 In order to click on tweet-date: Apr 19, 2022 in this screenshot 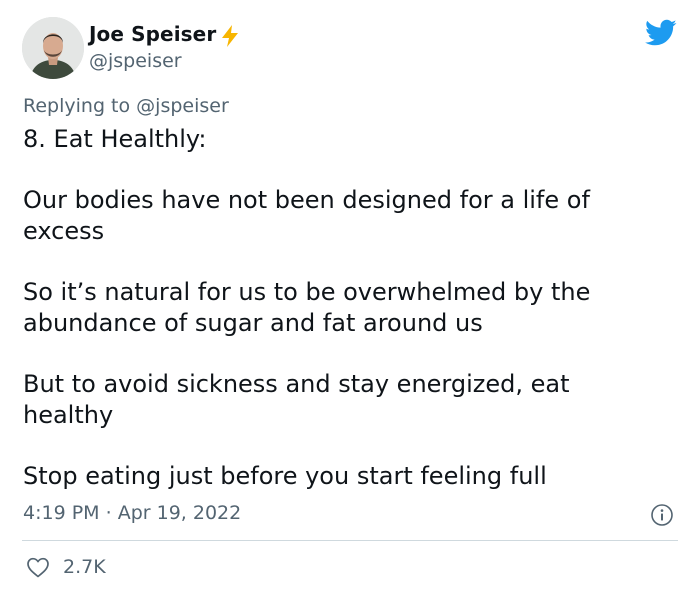, I will do `click(179, 513)`.